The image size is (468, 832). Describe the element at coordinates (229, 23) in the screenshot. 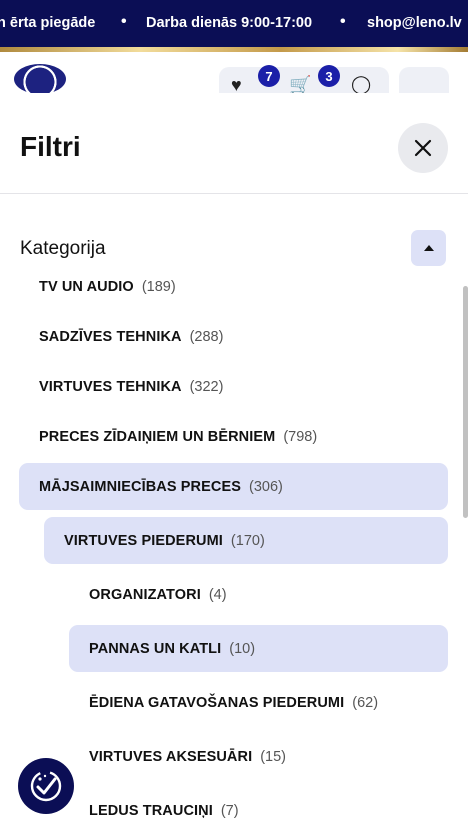

I see `promo-text-hours: Darba dienās 9:00-17:00` at that location.